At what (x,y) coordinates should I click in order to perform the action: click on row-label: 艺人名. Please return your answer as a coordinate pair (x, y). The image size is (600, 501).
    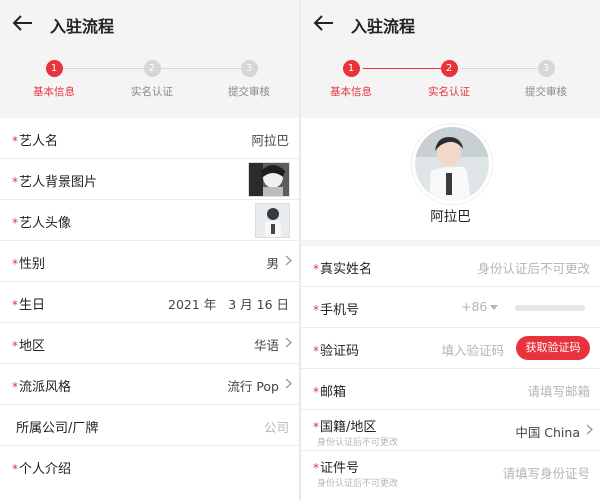
    Looking at the image, I should click on (39, 141).